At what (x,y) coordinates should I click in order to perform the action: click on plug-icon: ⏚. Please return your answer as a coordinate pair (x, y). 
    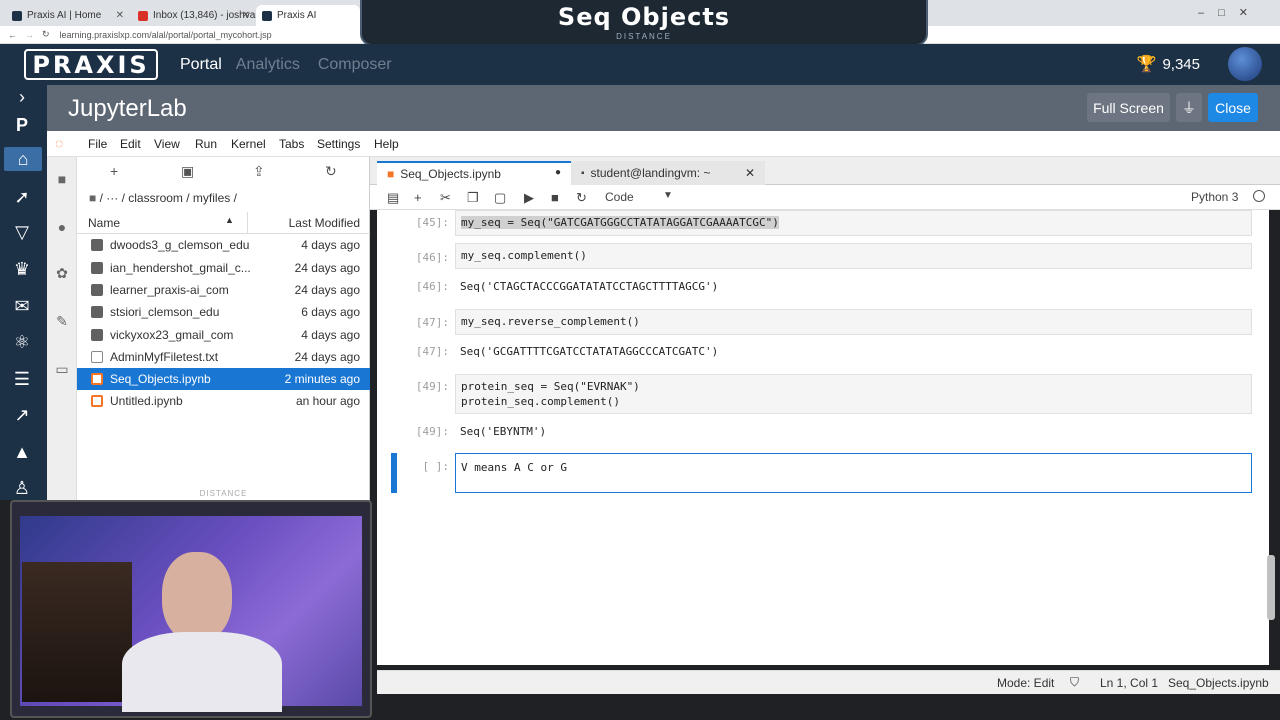
    Looking at the image, I should click on (1189, 107).